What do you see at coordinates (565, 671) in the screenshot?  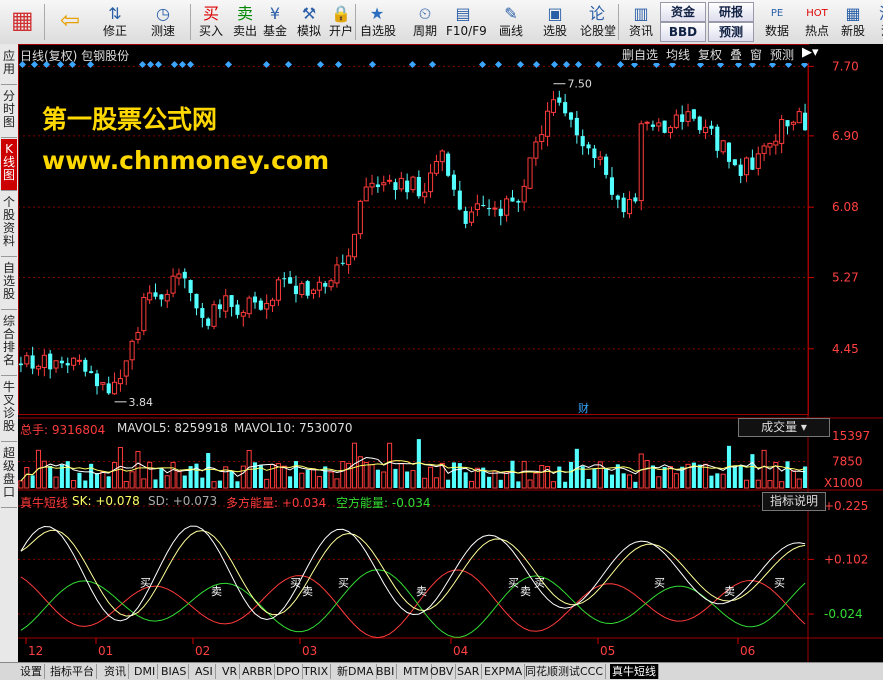 I see `bottom-tab-16: 同花顺测试CCC` at bounding box center [565, 671].